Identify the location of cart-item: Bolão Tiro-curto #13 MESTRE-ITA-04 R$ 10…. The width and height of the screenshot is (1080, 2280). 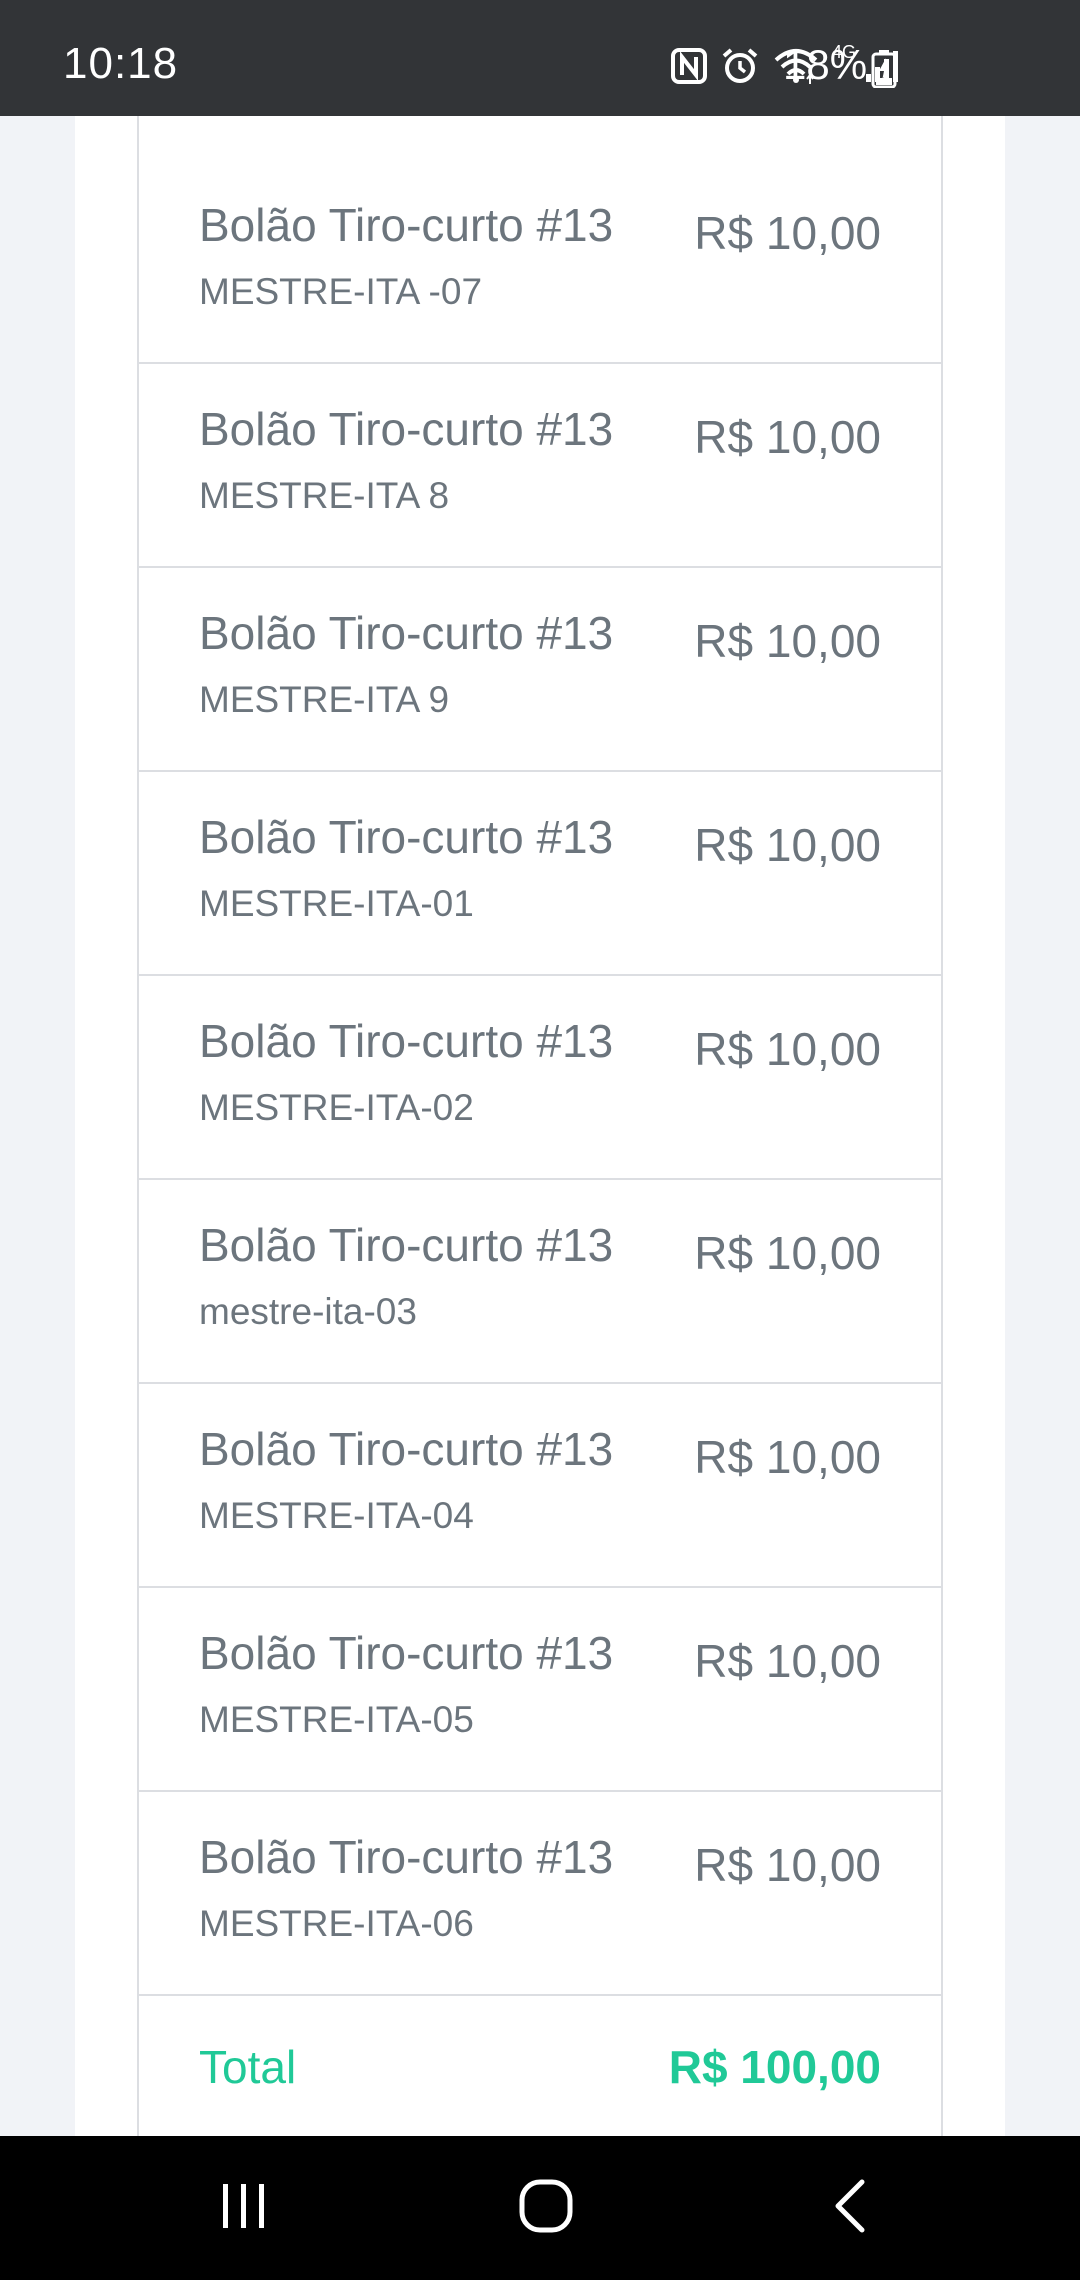
(540, 1486).